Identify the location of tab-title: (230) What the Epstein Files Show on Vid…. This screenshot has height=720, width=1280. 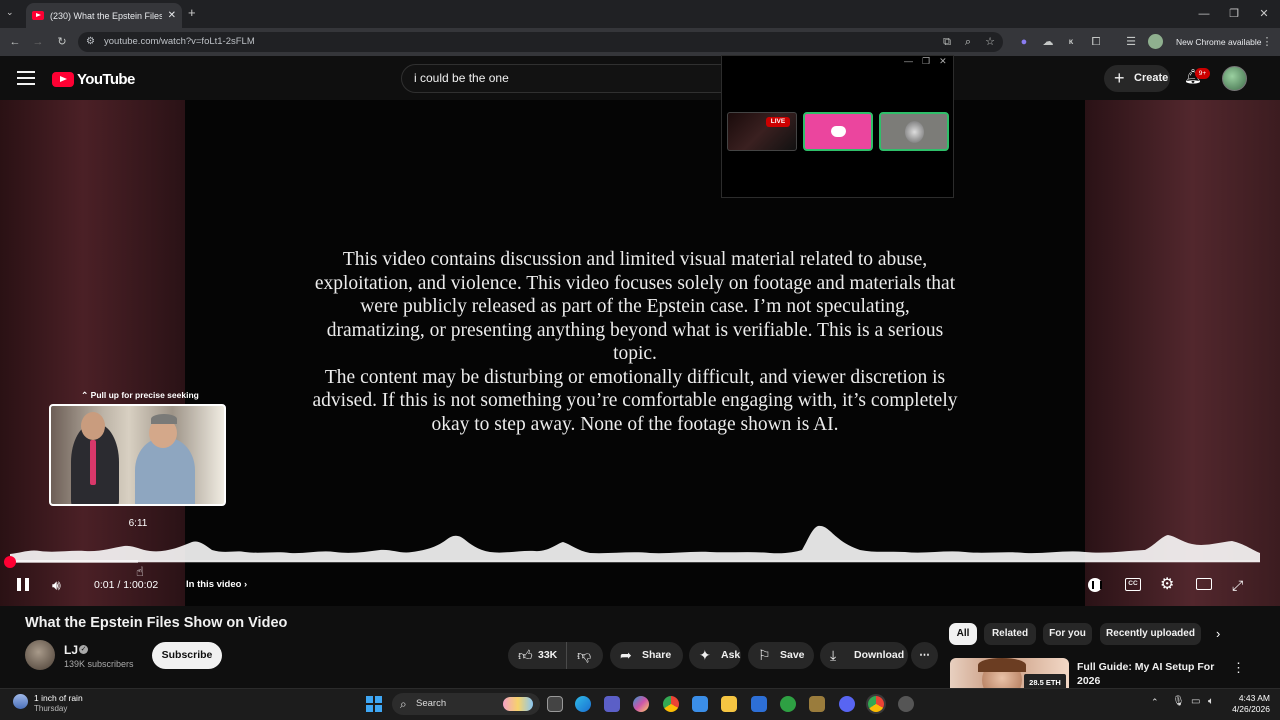
(106, 15).